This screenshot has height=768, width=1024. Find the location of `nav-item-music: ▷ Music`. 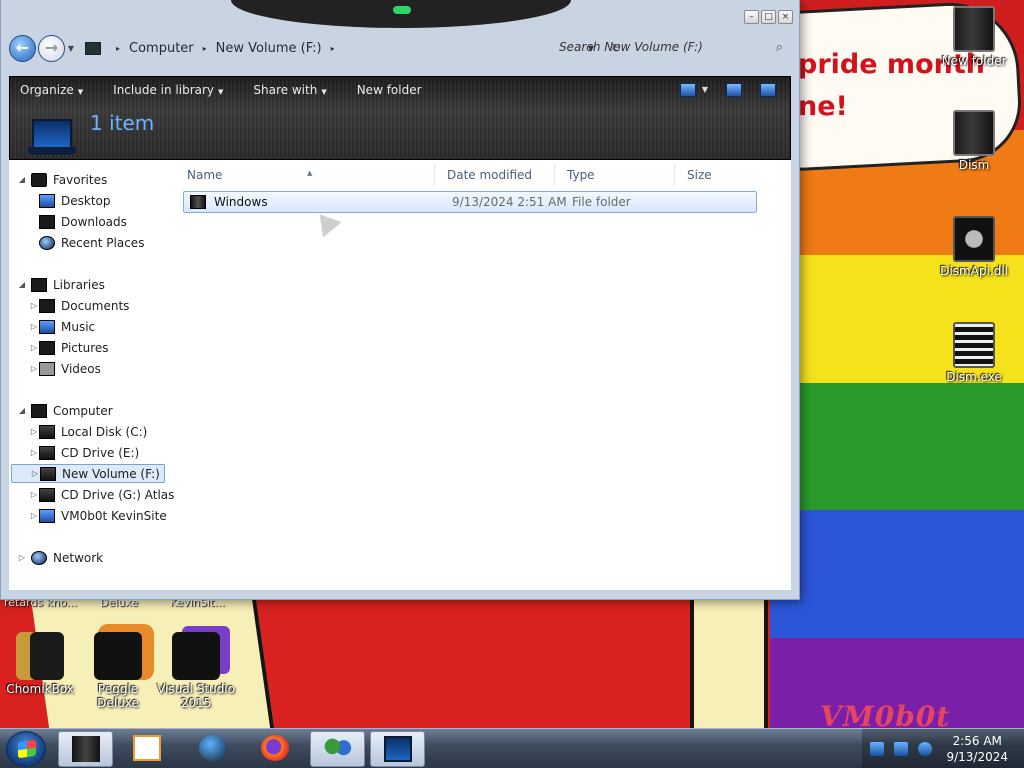

nav-item-music: ▷ Music is located at coordinates (62, 326).